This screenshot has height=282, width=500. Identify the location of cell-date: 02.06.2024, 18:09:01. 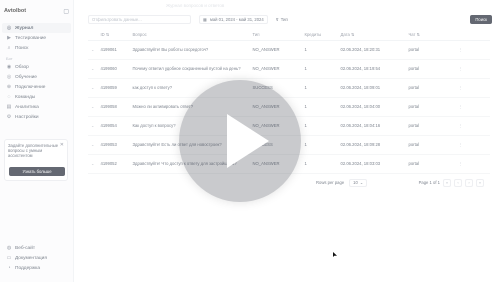
(371, 88).